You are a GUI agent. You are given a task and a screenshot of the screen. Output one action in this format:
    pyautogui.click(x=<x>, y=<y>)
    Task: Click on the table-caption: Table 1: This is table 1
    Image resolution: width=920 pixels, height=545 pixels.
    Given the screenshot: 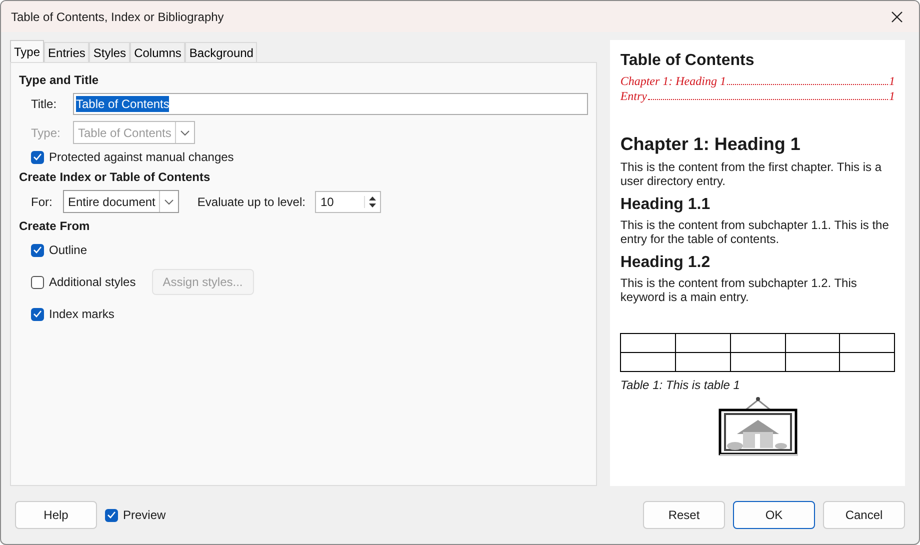 What is the action you would take?
    pyautogui.click(x=680, y=385)
    